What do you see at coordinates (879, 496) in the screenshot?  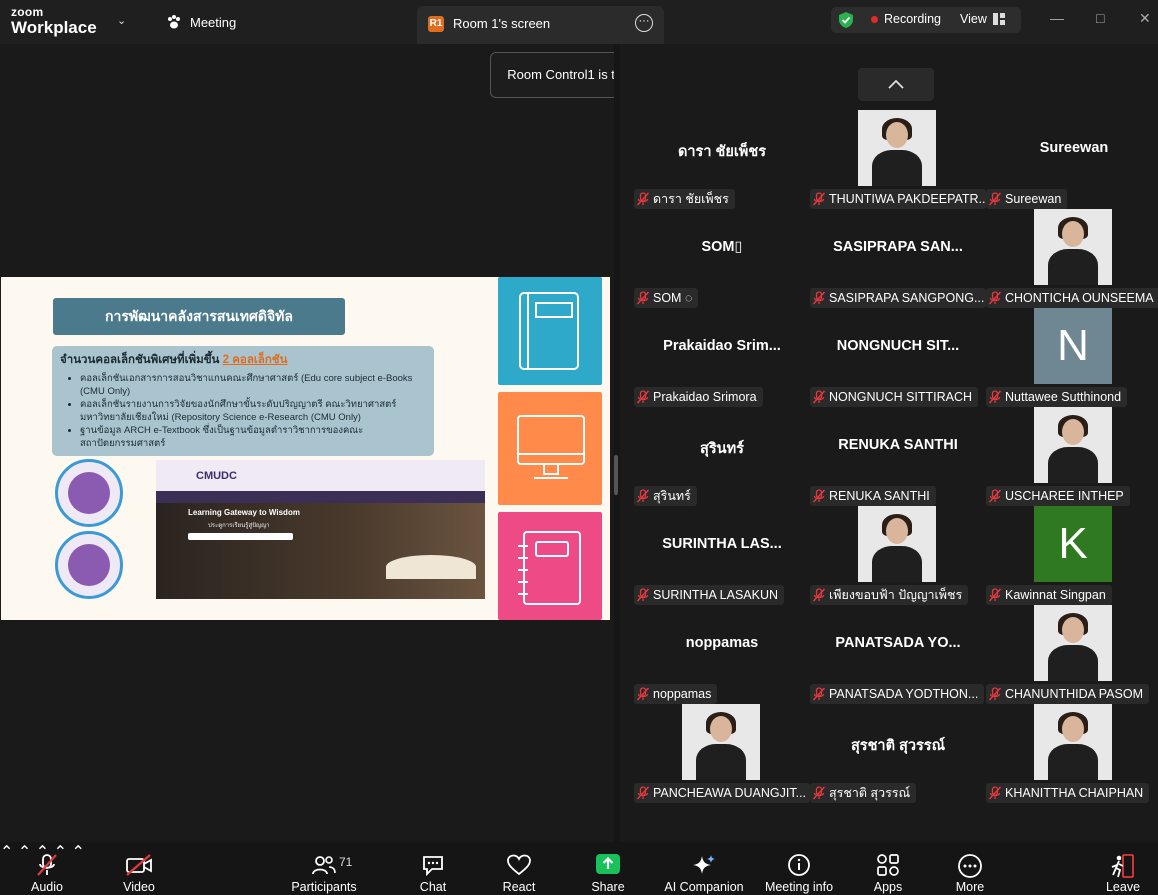 I see `participant-name: RENUKA SANTHI` at bounding box center [879, 496].